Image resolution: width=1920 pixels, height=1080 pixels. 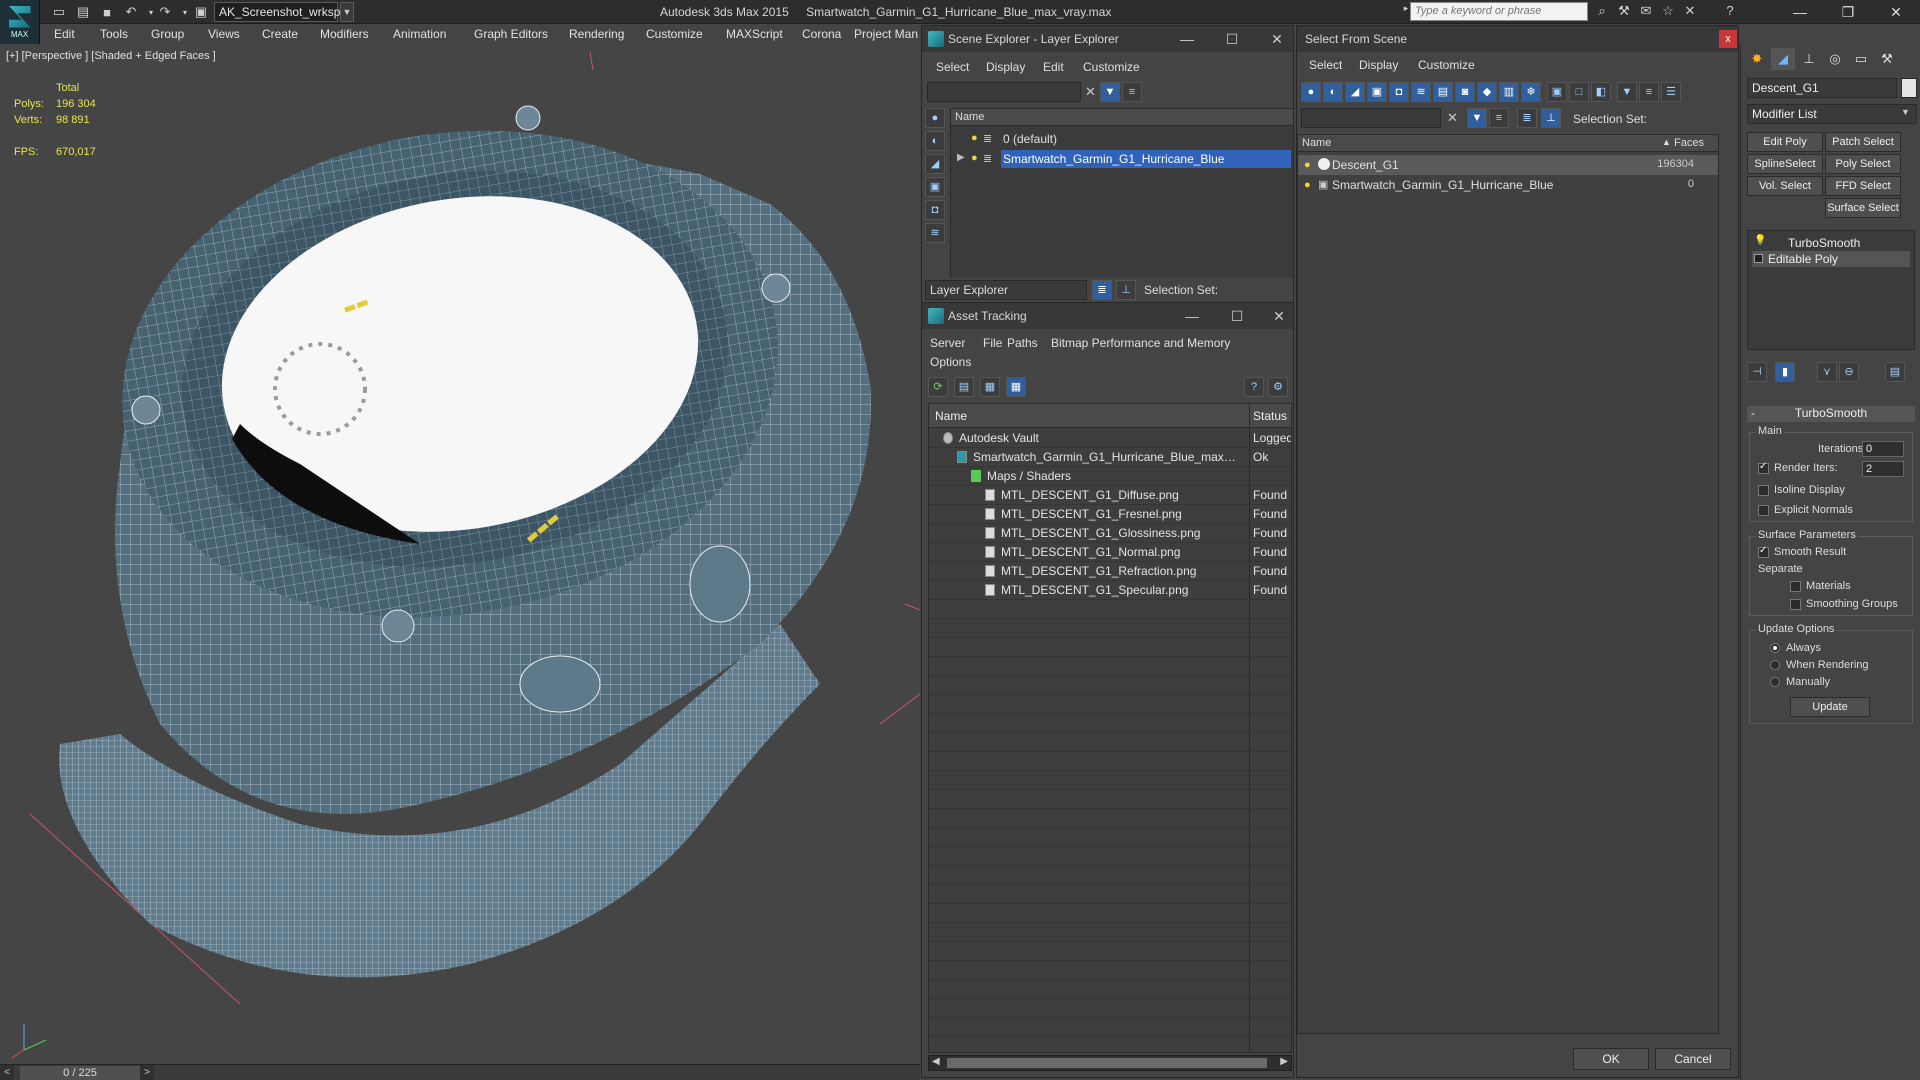 I want to click on always-radio, so click(x=1775, y=648).